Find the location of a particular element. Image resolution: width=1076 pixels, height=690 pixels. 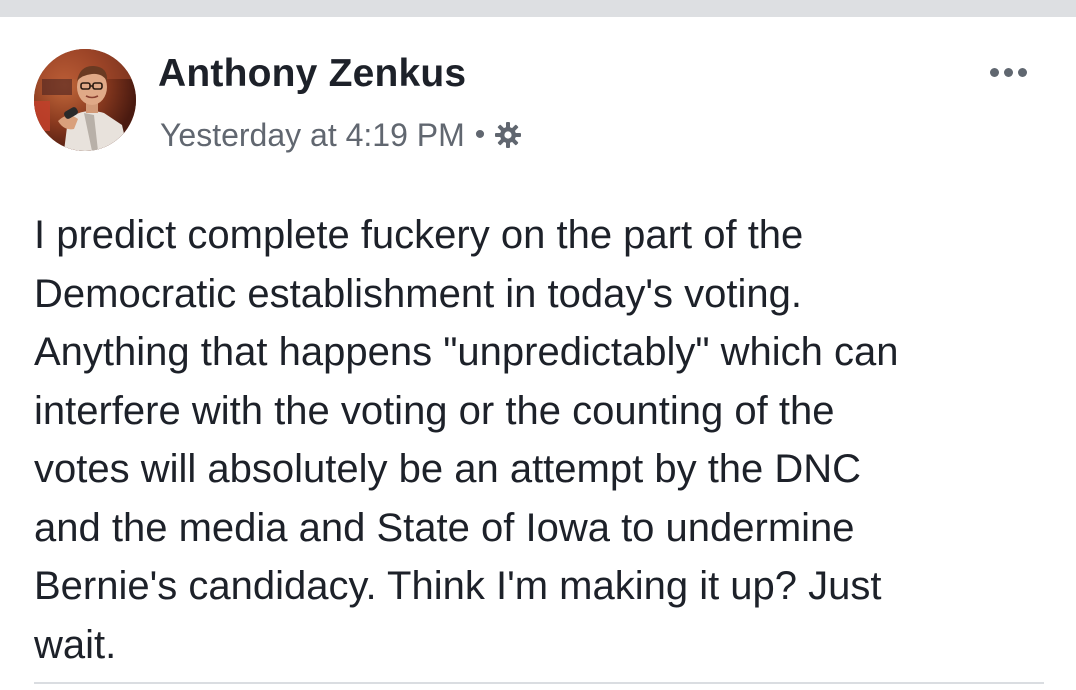

gear-icon-graphic is located at coordinates (508, 135).